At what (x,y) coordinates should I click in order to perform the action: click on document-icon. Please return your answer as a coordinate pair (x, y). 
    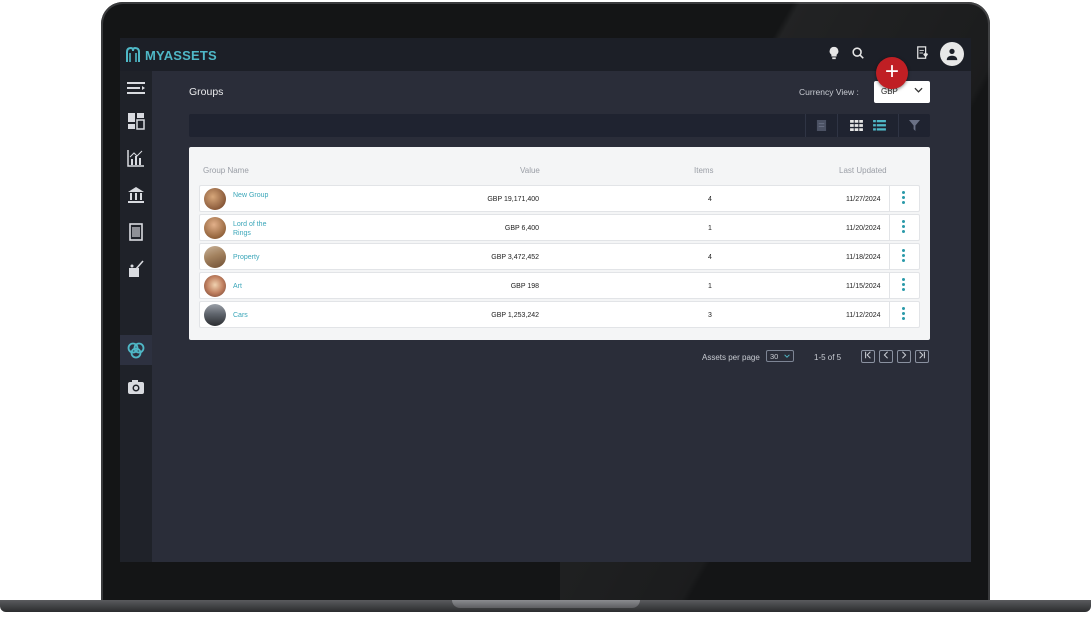
    Looking at the image, I should click on (136, 232).